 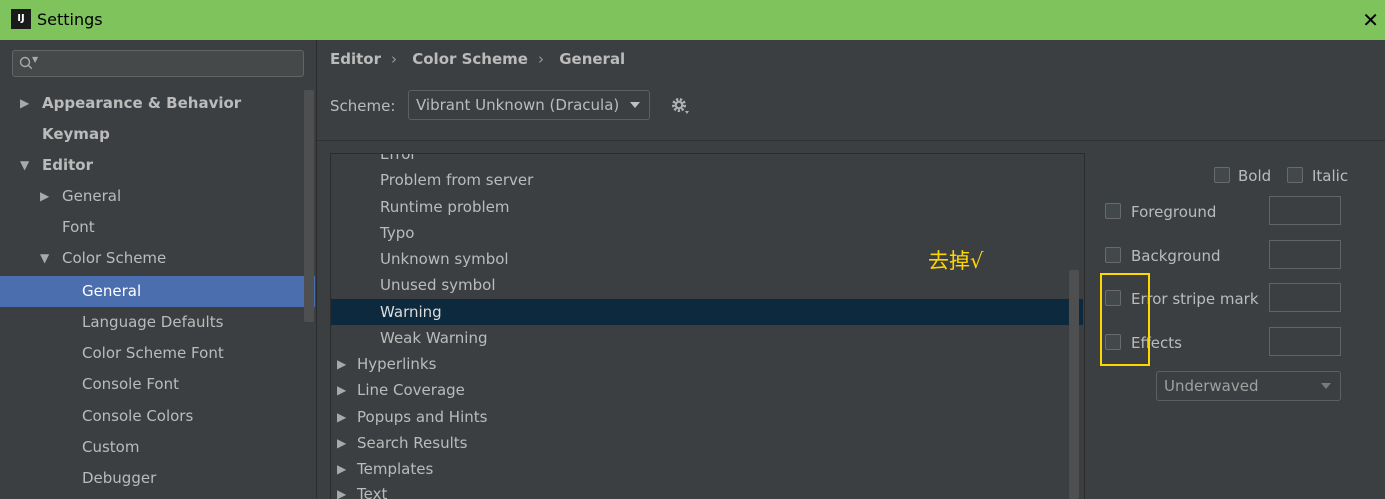 What do you see at coordinates (363, 106) in the screenshot?
I see `scheme-label: Scheme:` at bounding box center [363, 106].